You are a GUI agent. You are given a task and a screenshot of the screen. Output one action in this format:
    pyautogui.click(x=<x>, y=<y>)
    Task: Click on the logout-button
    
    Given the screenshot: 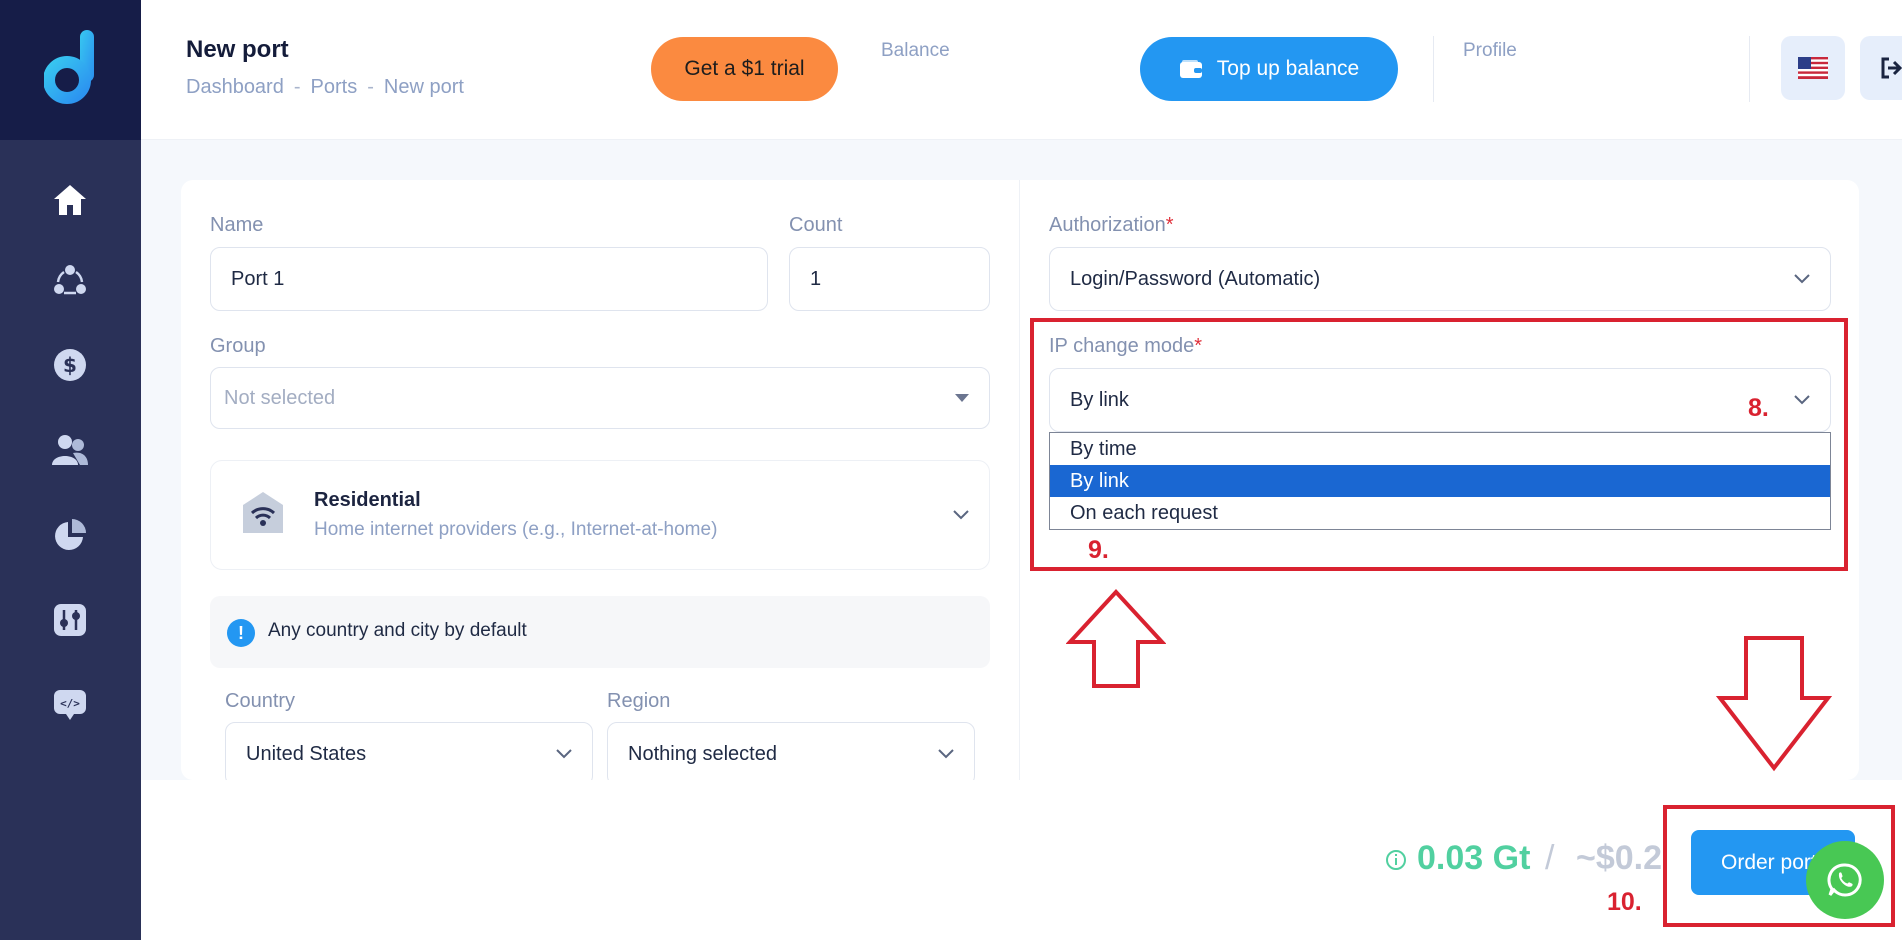 What is the action you would take?
    pyautogui.click(x=1881, y=68)
    